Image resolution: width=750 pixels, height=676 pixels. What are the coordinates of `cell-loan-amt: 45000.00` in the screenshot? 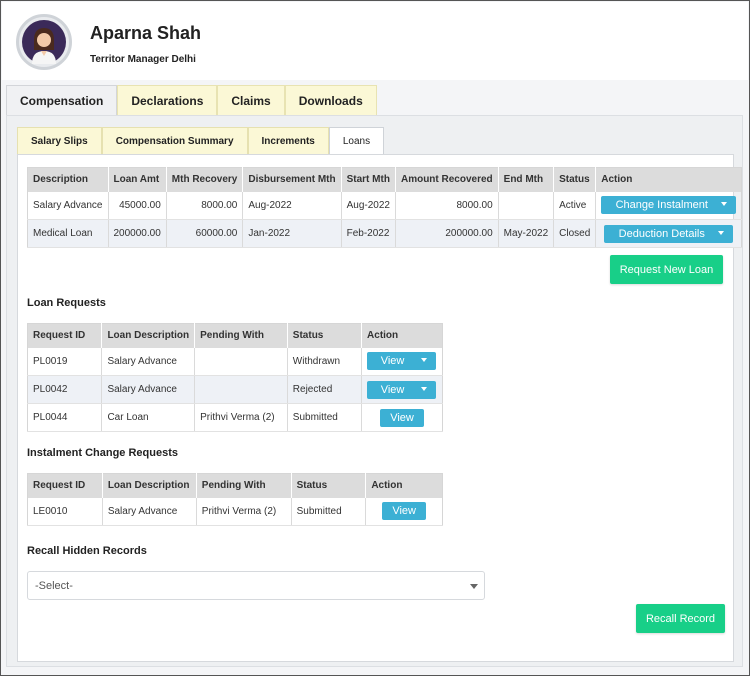 It's located at (137, 205).